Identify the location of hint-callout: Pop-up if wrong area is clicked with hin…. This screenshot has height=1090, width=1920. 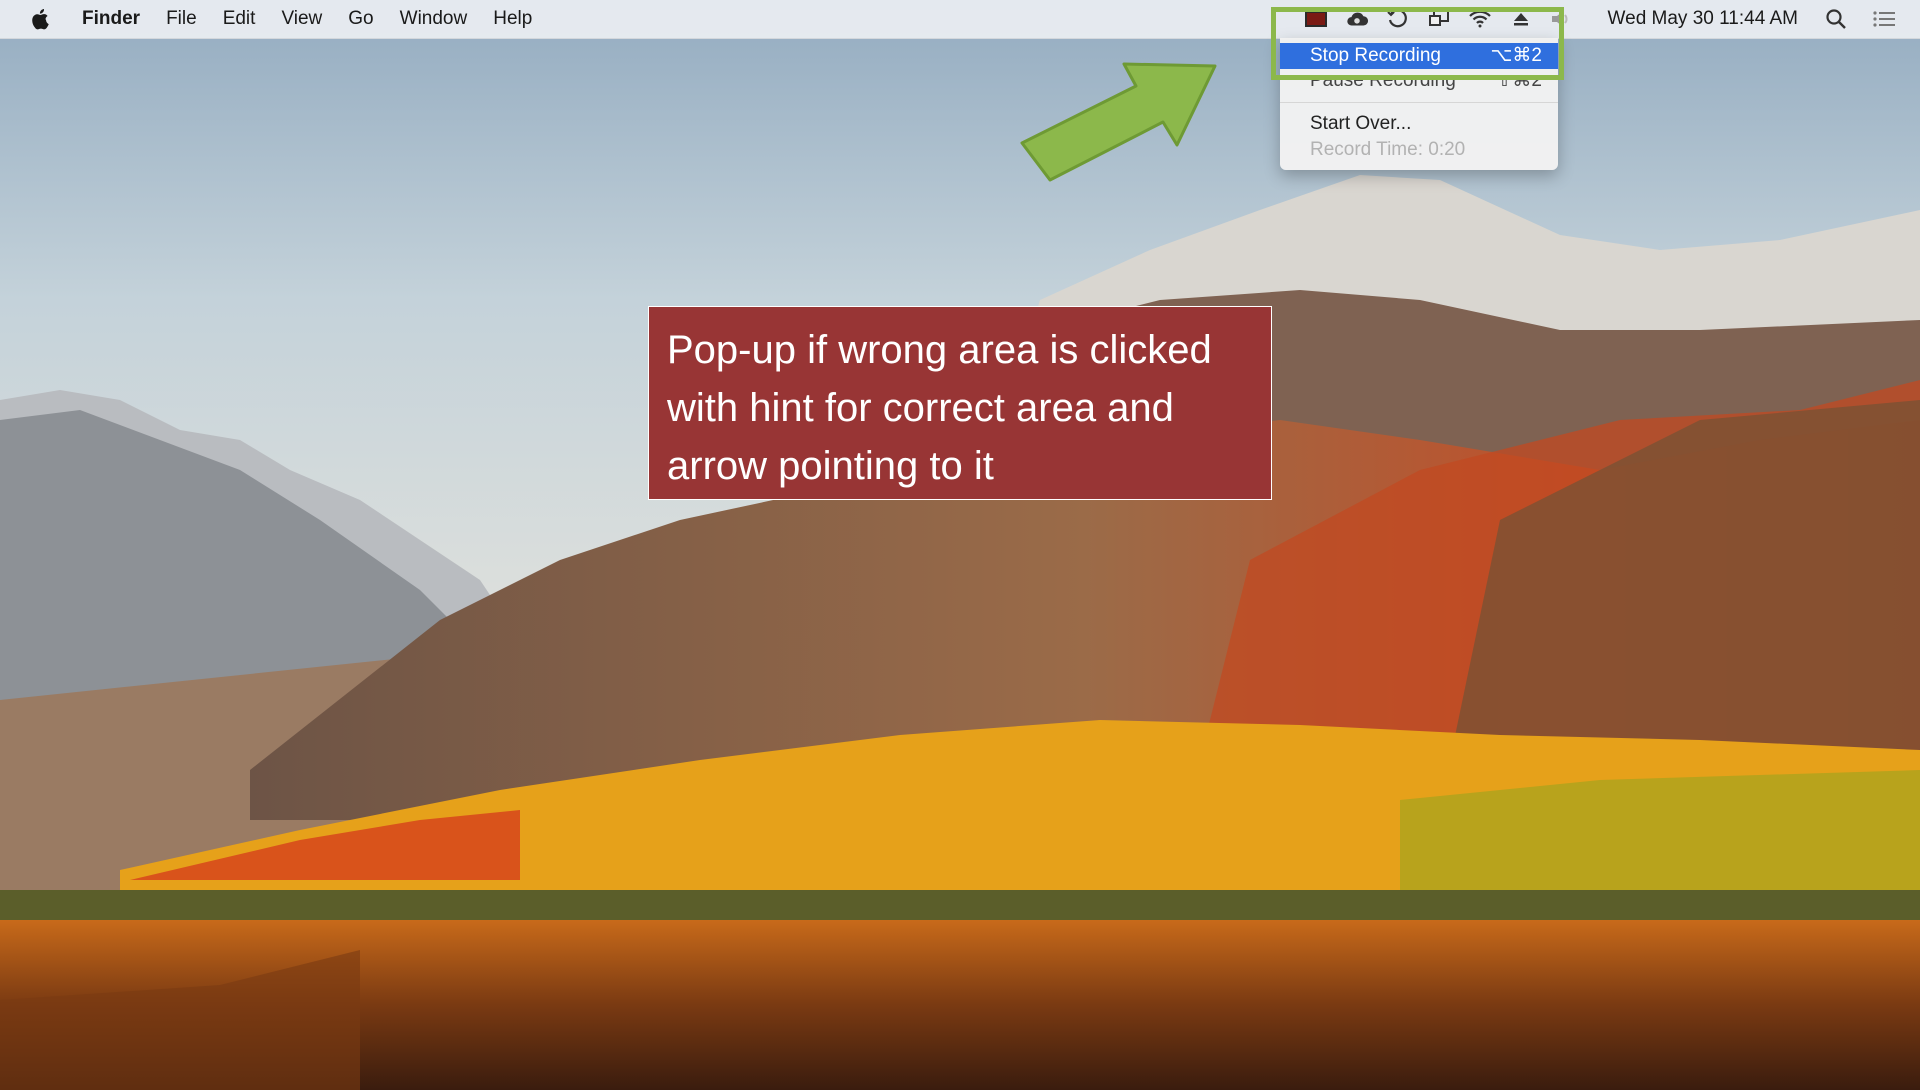
(960, 403).